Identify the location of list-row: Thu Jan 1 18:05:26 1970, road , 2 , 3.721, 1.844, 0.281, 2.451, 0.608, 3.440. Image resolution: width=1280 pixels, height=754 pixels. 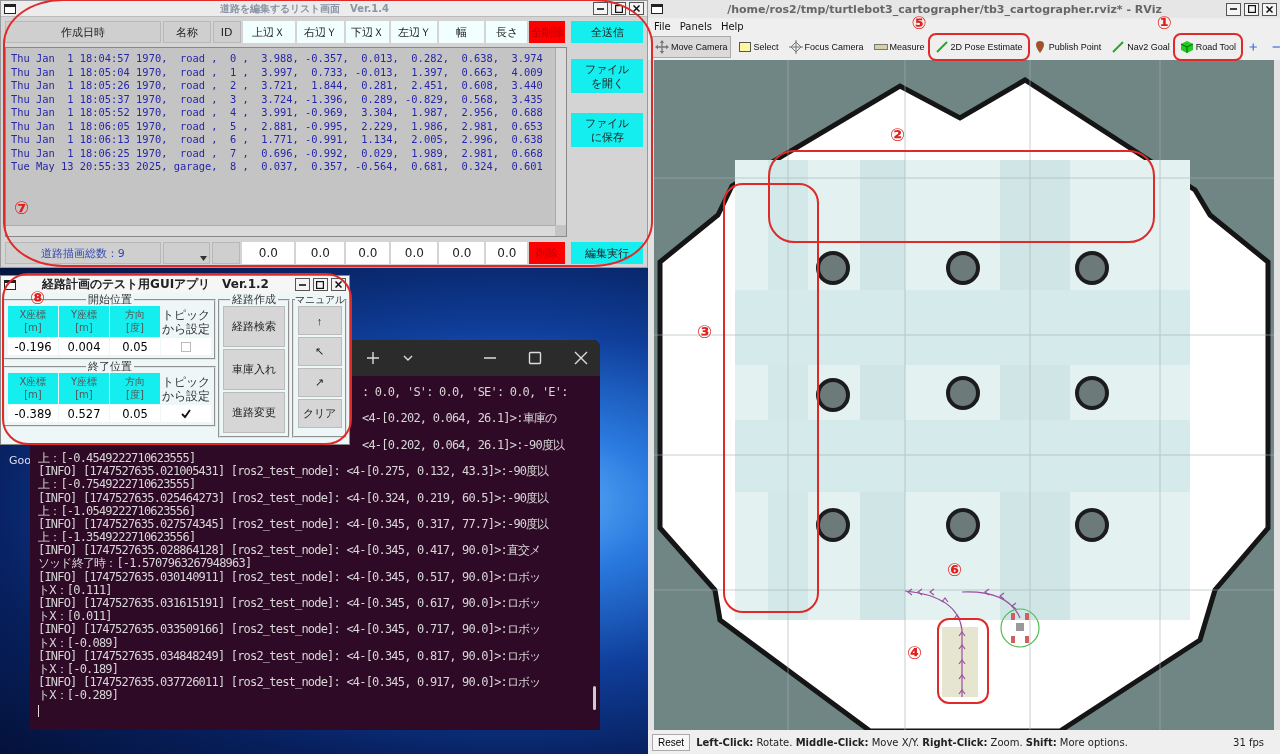
(277, 86).